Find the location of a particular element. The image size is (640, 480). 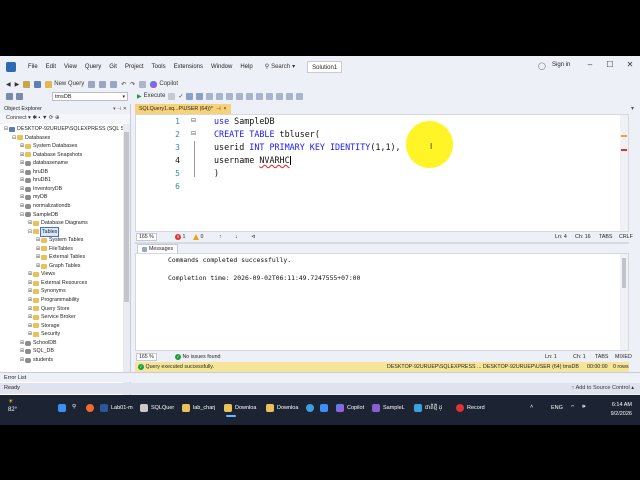

language-indicator: ENG is located at coordinates (557, 408).